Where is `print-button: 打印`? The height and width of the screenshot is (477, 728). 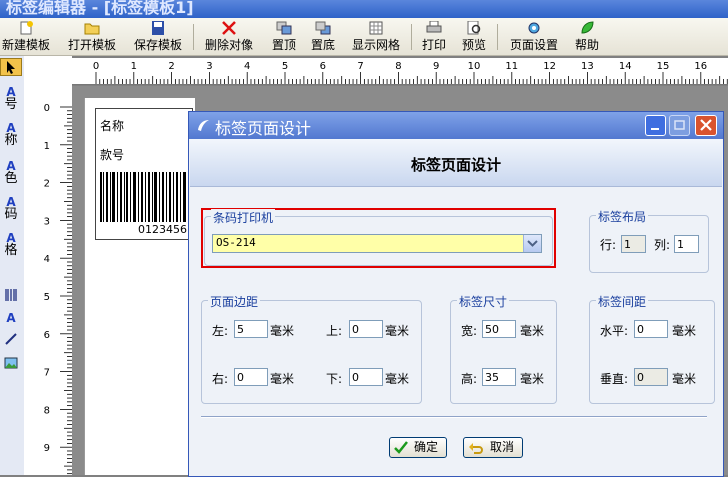
print-button: 打印 is located at coordinates (434, 36).